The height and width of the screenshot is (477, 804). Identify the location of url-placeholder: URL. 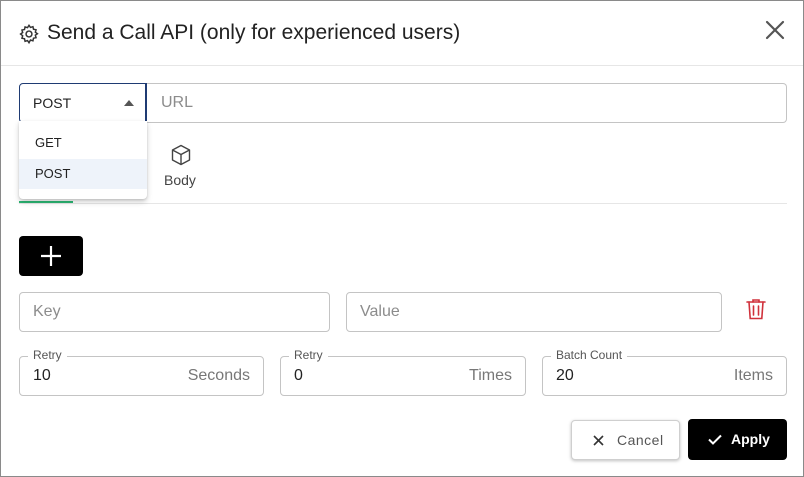
(177, 102).